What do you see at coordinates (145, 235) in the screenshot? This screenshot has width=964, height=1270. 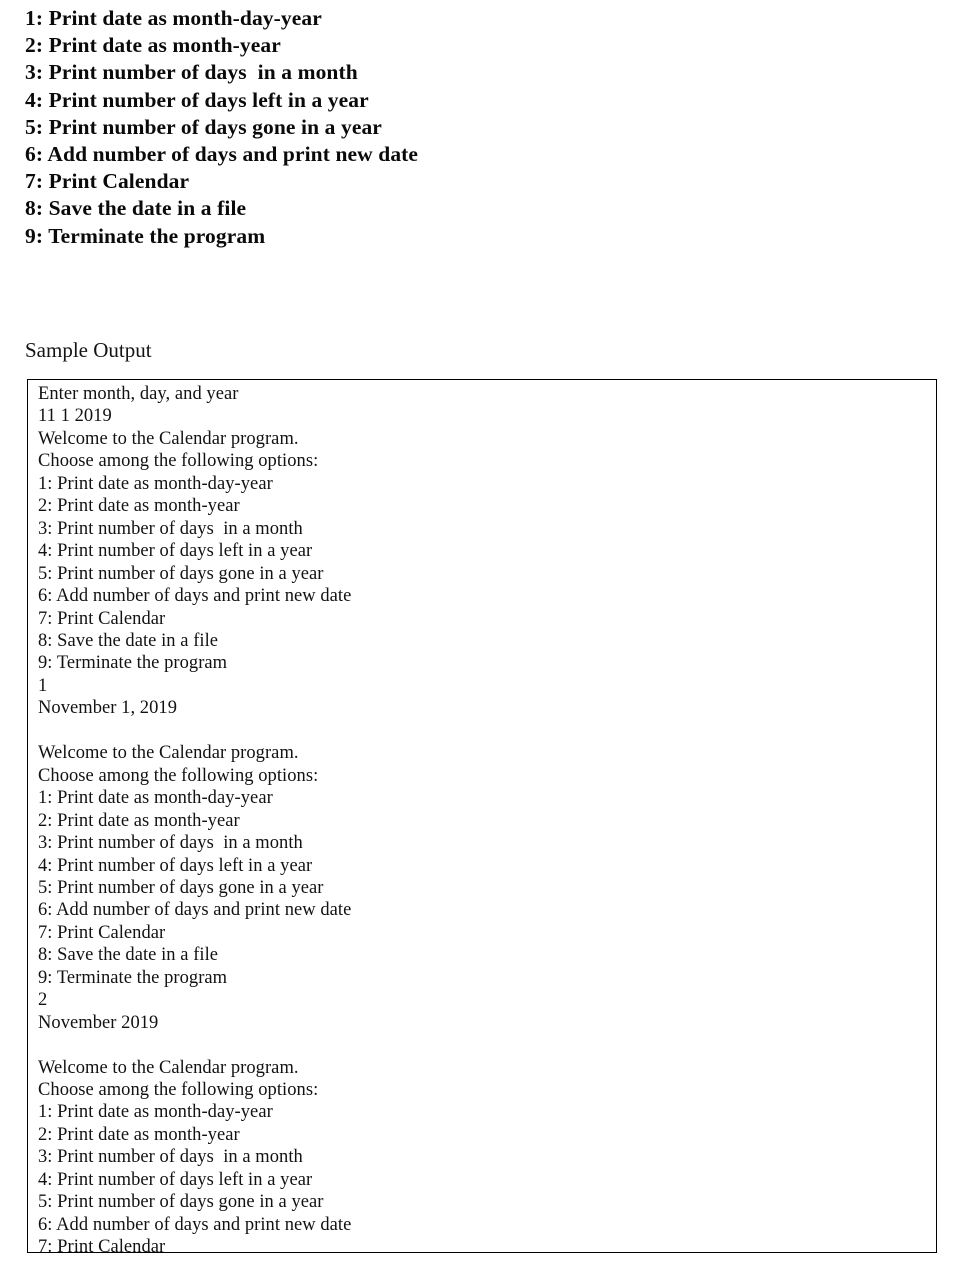 I see `menu-option-line: 9: Terminate the program` at bounding box center [145, 235].